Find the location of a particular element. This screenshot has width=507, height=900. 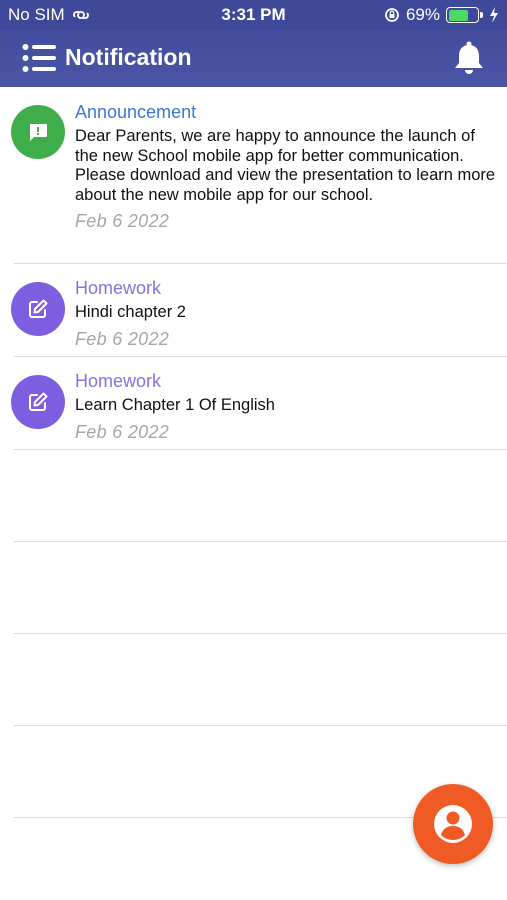

notification-item: Homework Hindi chapter 2 Feb 6 2022 is located at coordinates (259, 310).